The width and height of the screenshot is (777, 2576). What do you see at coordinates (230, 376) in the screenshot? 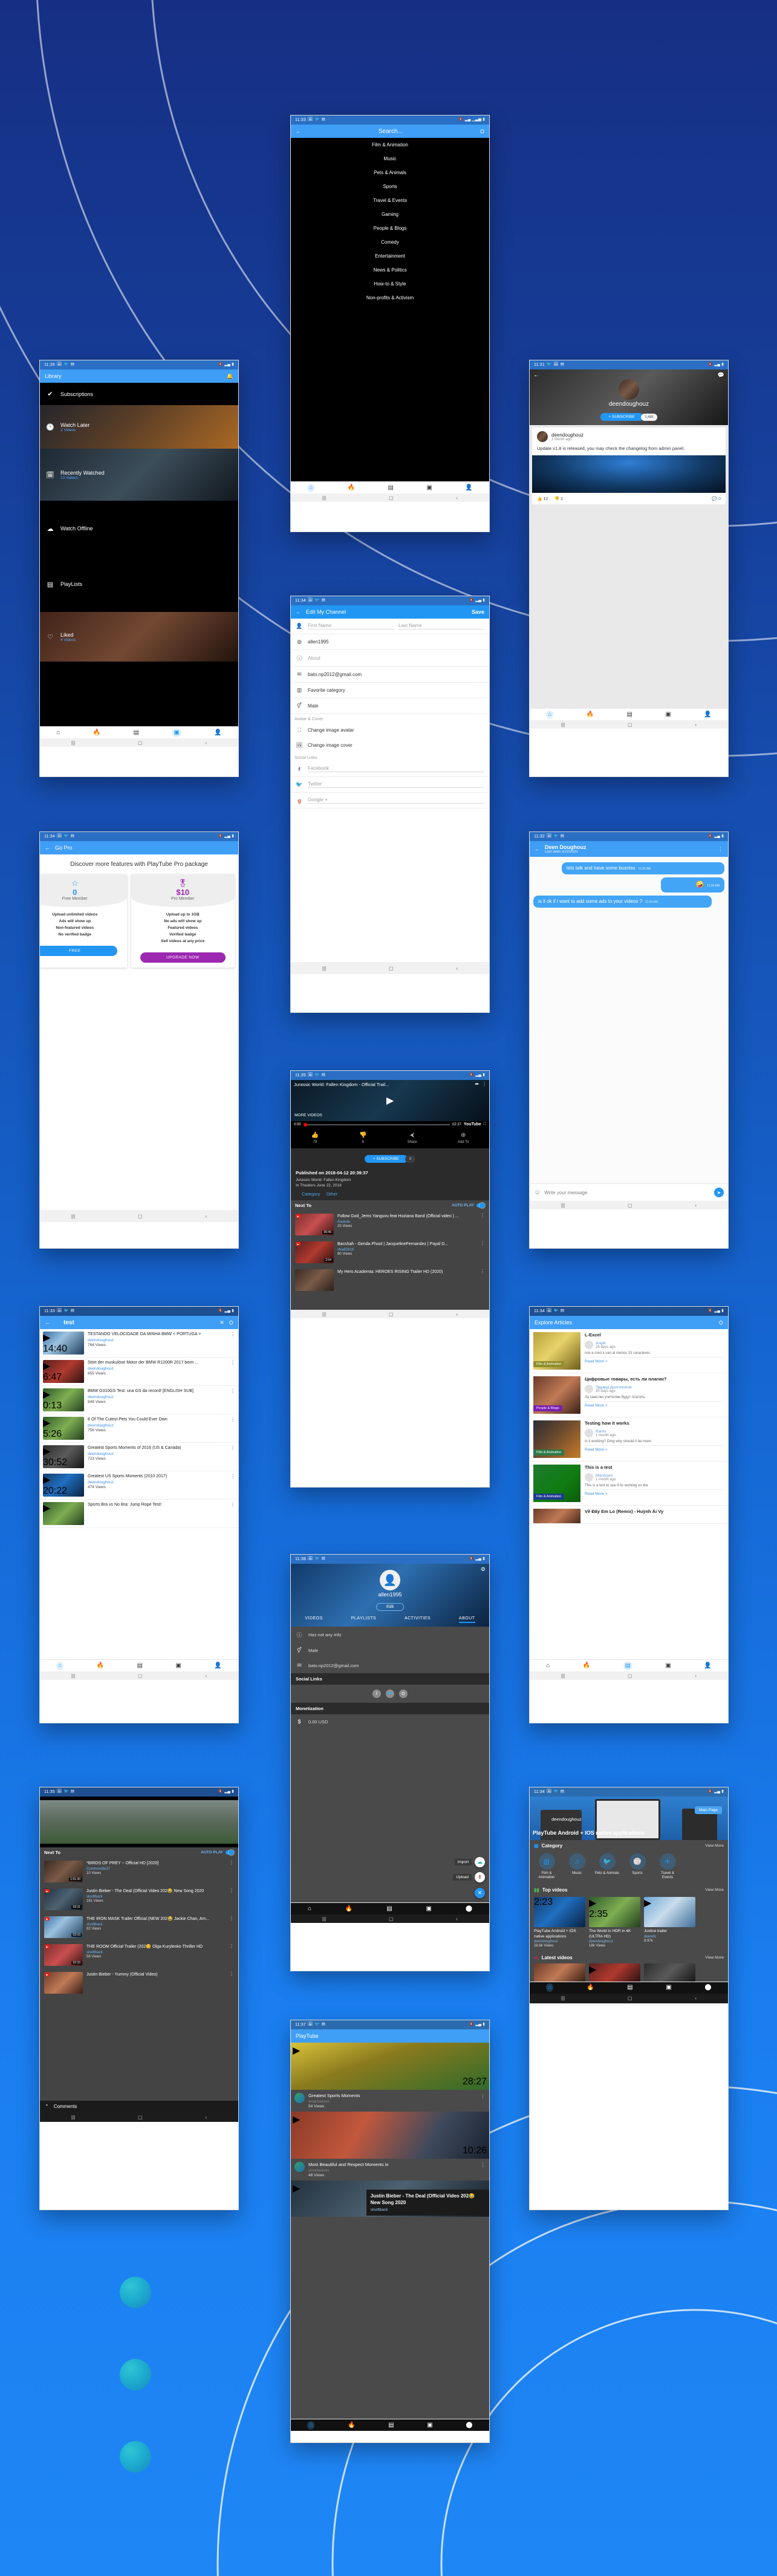
I see `notification-bell-icon: 🔔` at bounding box center [230, 376].